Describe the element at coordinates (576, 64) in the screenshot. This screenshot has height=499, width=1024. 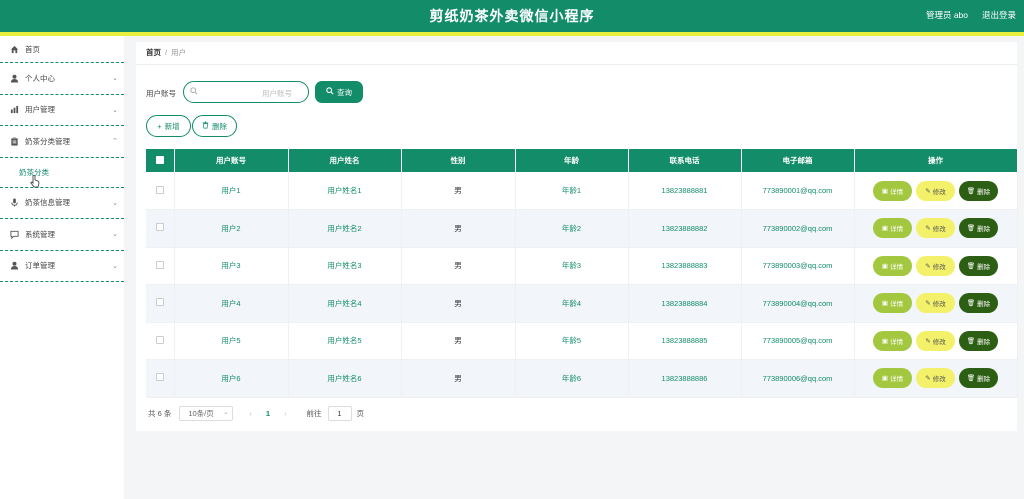
I see `divider` at that location.